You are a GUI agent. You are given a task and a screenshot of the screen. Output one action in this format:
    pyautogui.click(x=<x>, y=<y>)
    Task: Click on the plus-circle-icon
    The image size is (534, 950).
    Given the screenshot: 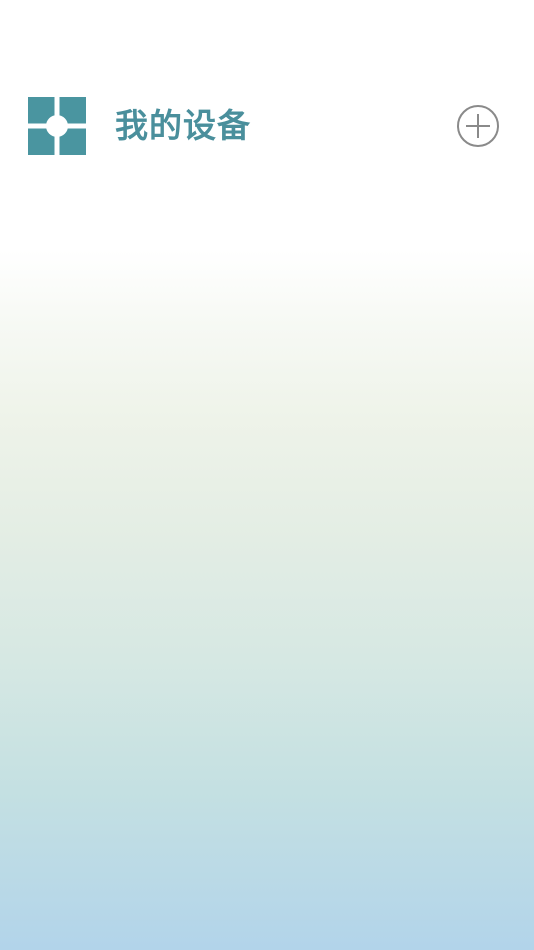 What is the action you would take?
    pyautogui.click(x=478, y=126)
    